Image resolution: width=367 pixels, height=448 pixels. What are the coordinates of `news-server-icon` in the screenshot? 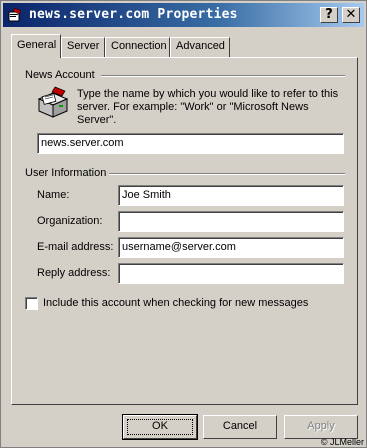 It's located at (53, 102).